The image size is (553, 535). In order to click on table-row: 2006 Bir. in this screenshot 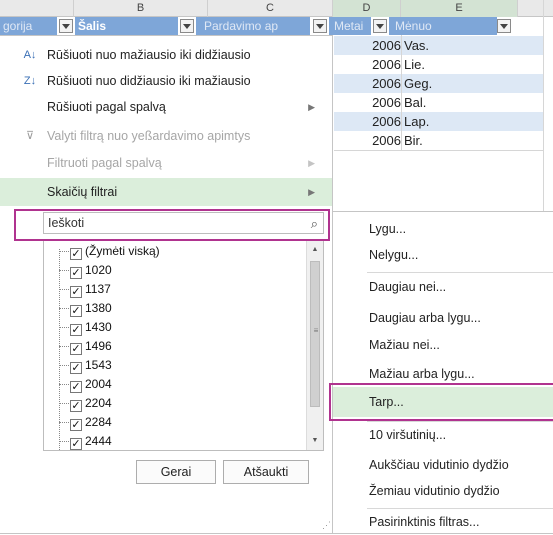, I will do `click(439, 140)`.